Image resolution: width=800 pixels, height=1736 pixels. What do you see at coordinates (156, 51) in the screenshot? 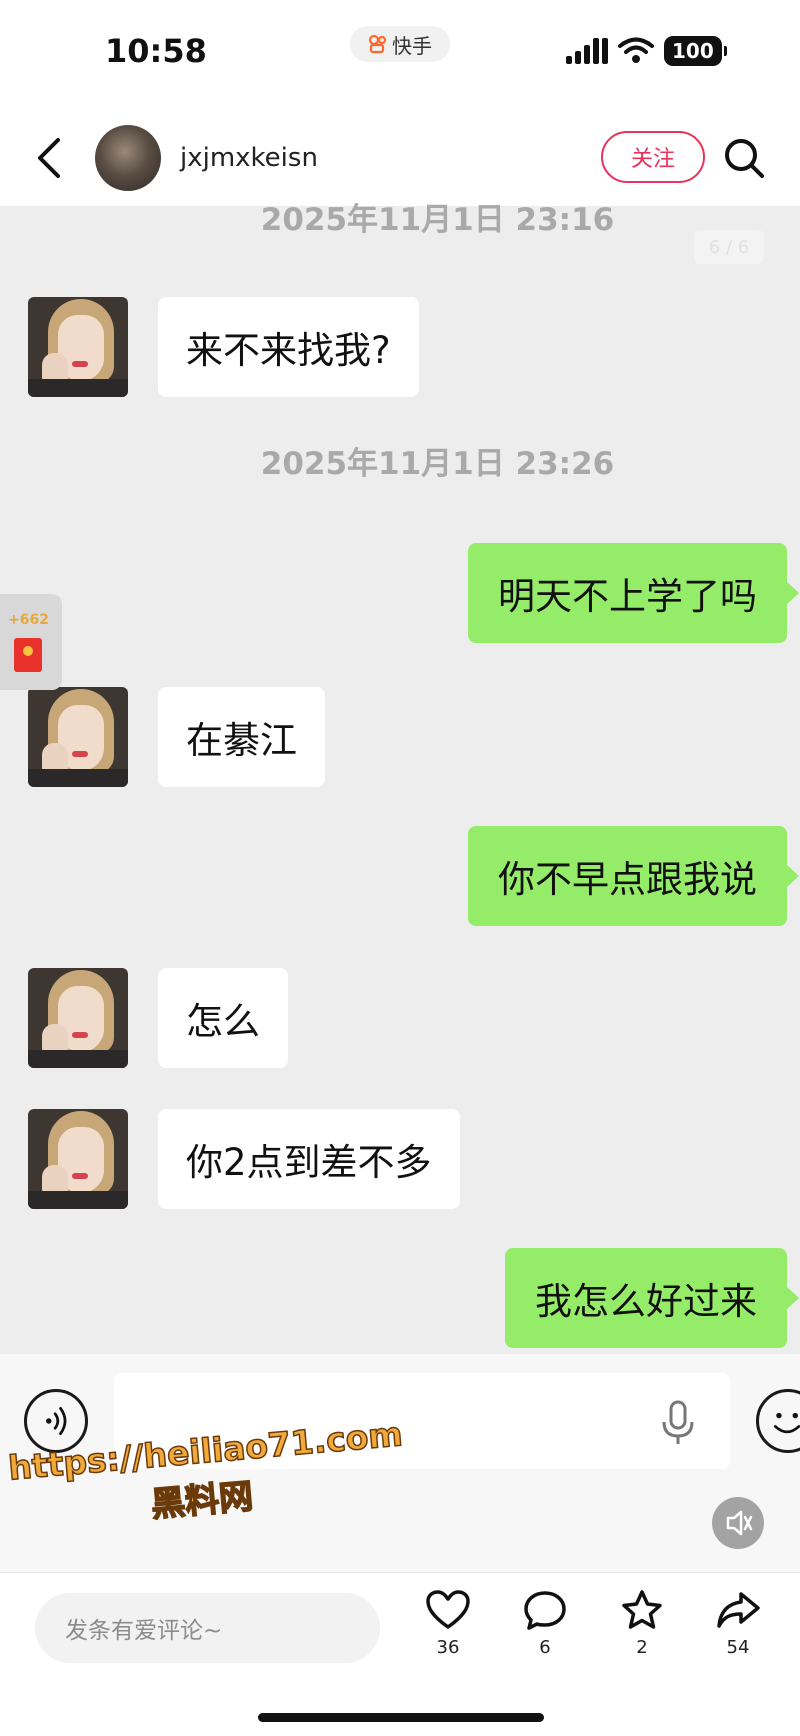
I see `status-time: 10:58` at bounding box center [156, 51].